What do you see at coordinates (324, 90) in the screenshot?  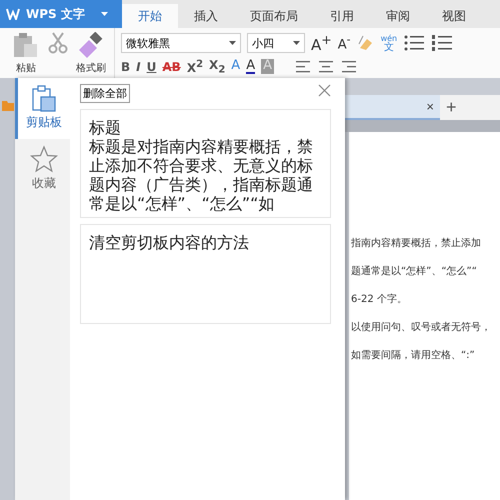 I see `close-icon` at bounding box center [324, 90].